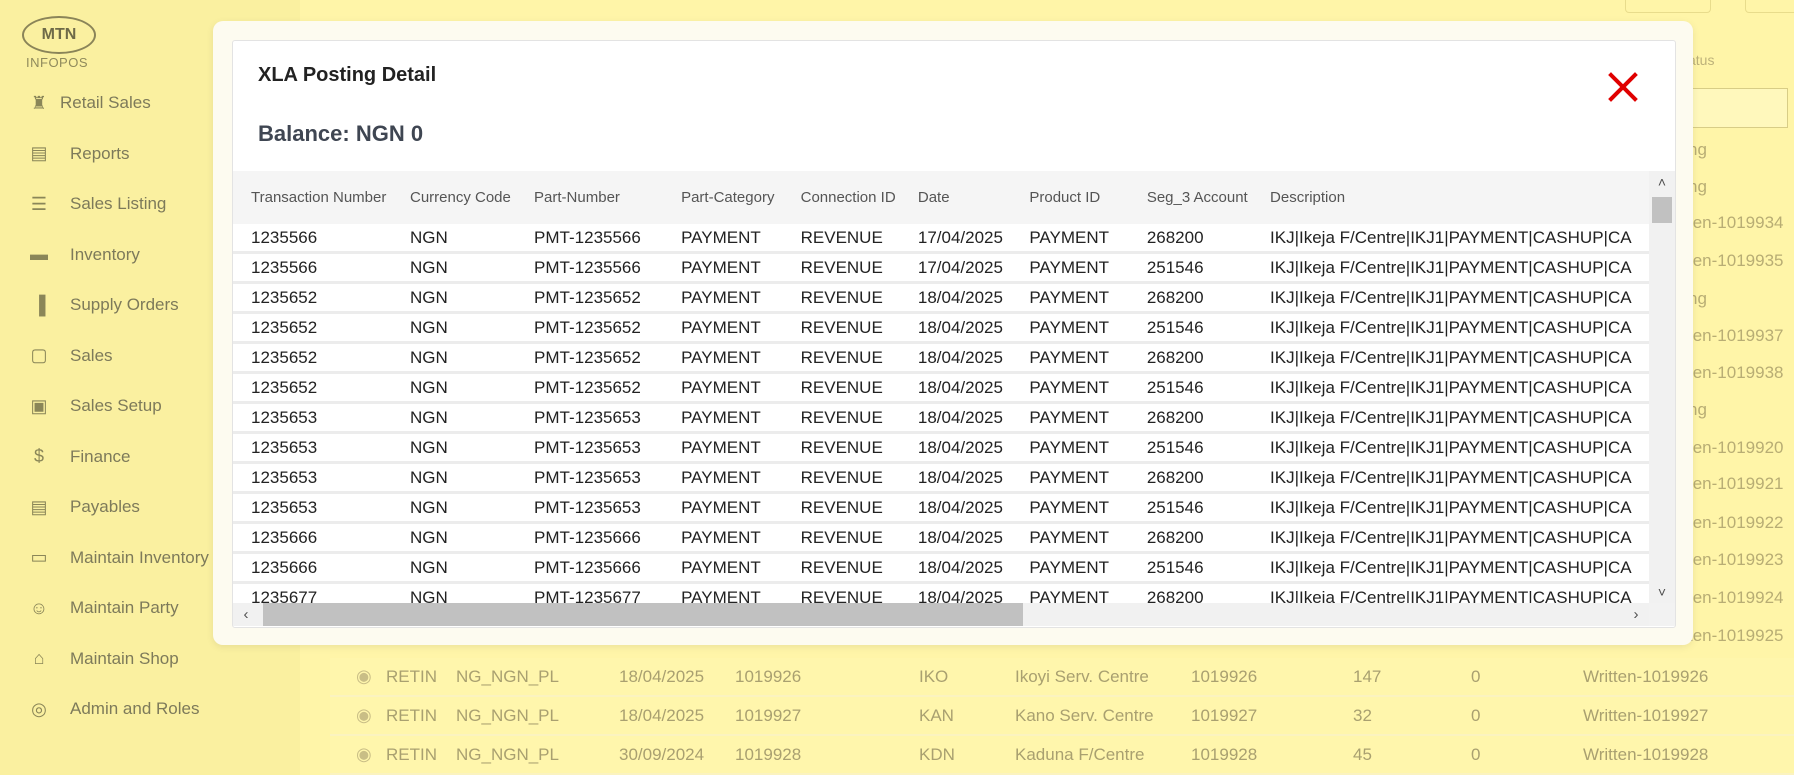 The height and width of the screenshot is (775, 1794). What do you see at coordinates (723, 197) in the screenshot?
I see `column-header-part-category: Part-Category` at bounding box center [723, 197].